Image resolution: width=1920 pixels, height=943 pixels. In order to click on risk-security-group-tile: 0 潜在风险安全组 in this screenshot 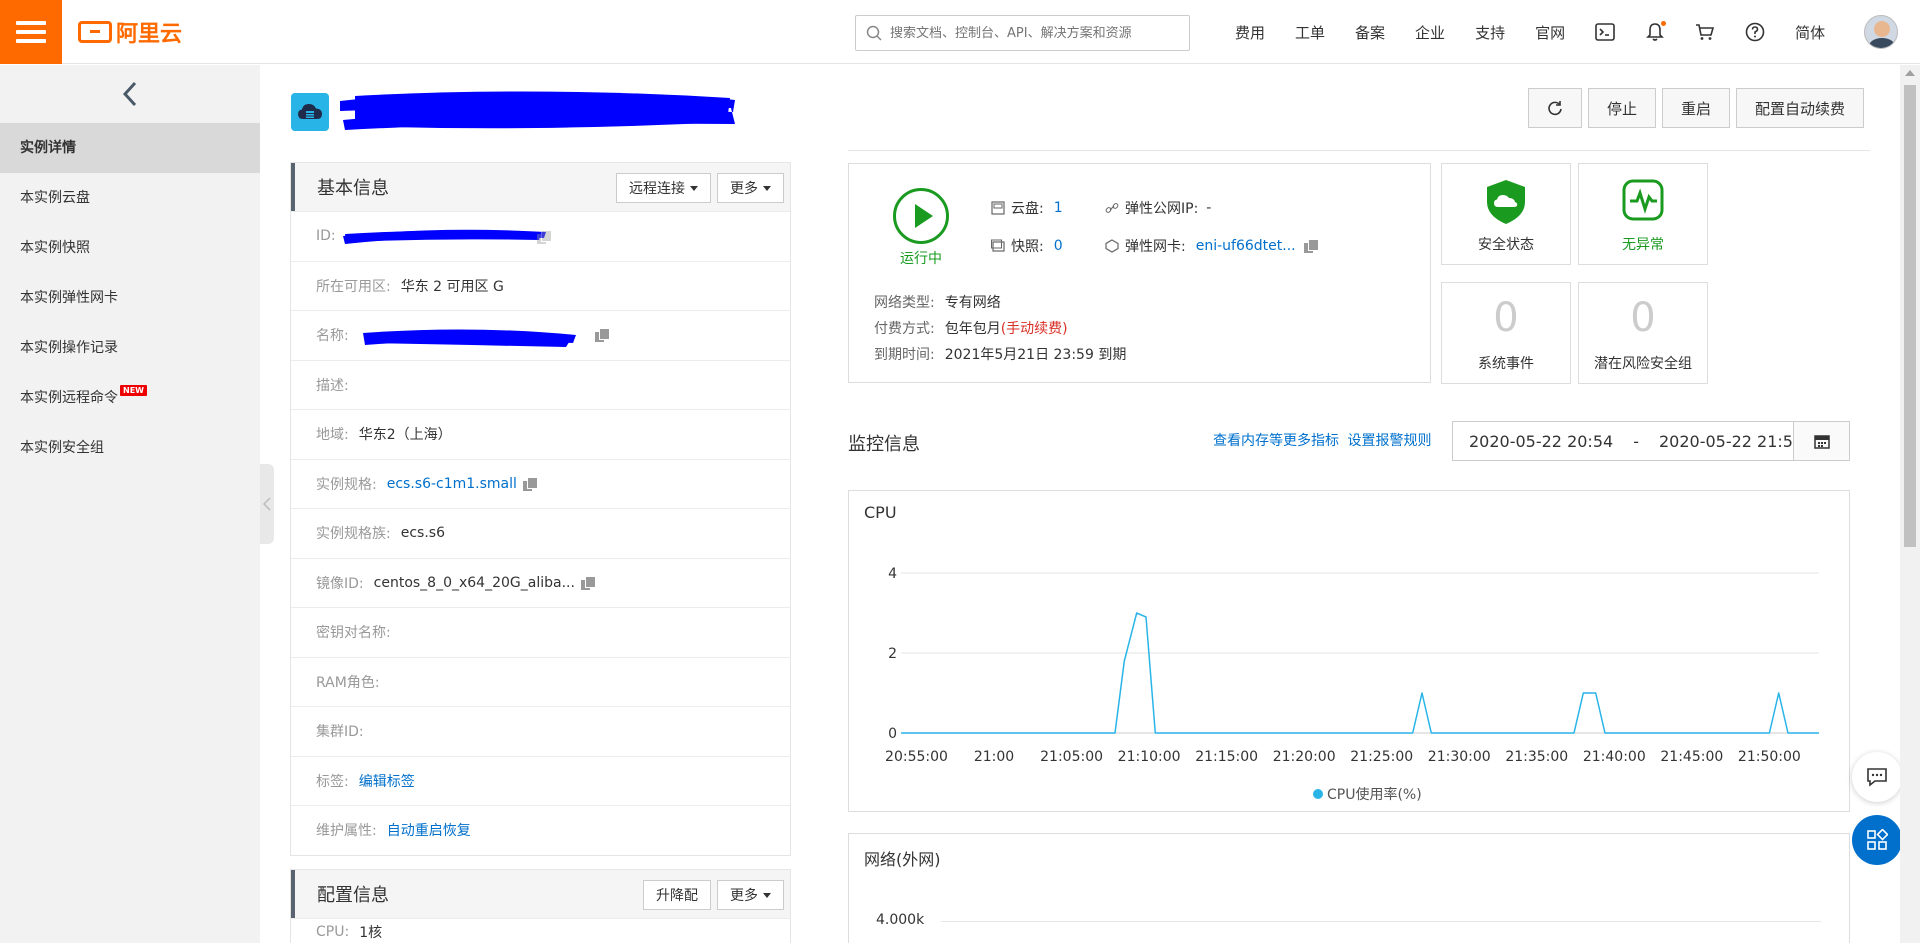, I will do `click(1643, 333)`.